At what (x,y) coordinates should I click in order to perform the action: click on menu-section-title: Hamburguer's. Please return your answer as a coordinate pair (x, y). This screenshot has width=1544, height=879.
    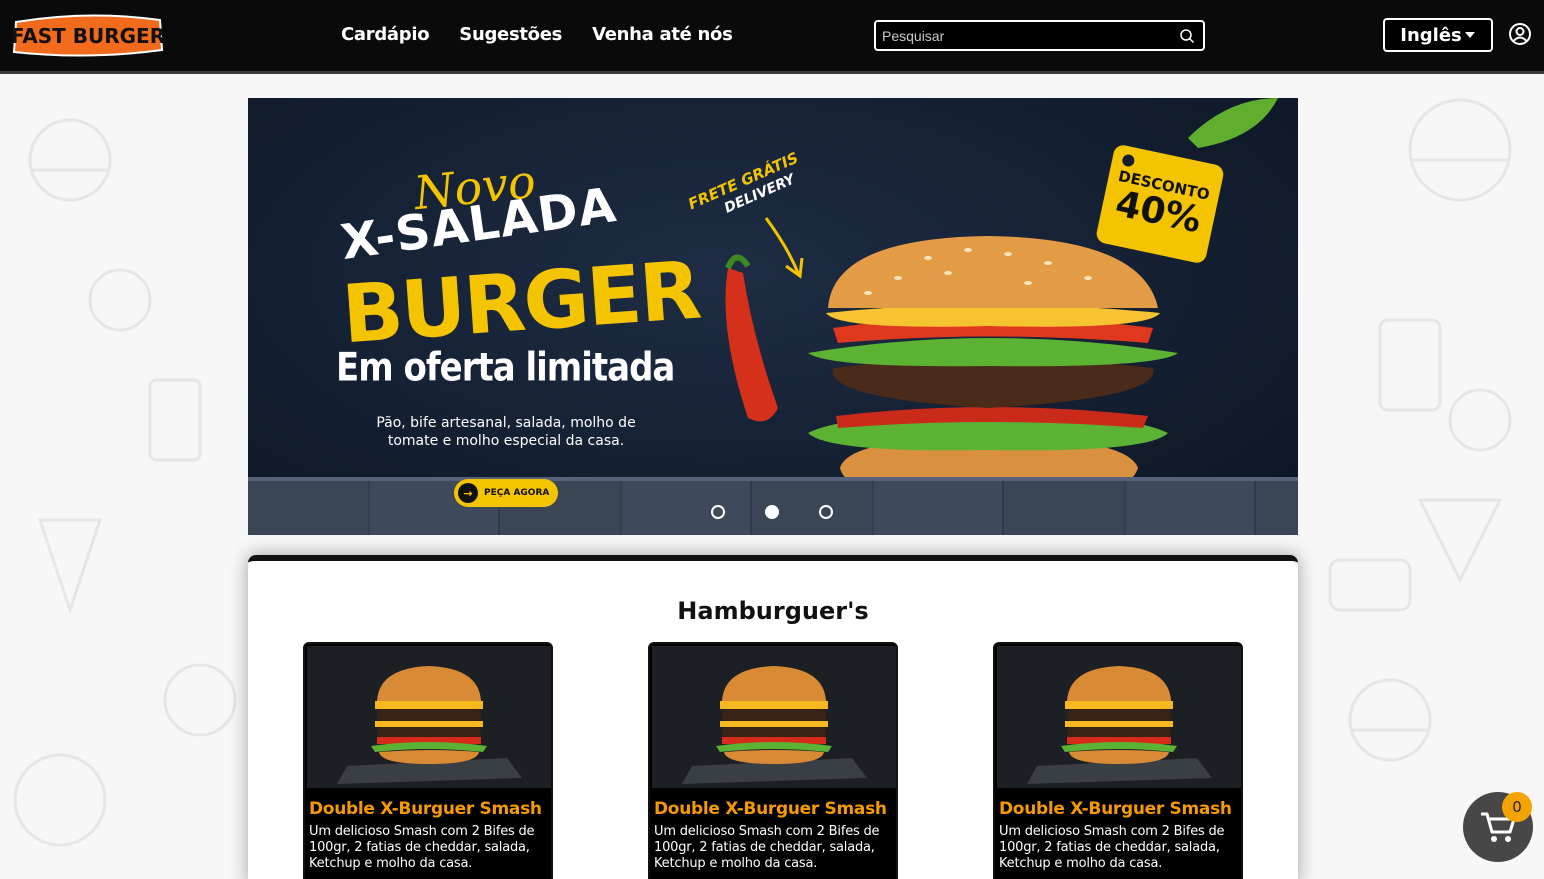
    Looking at the image, I should click on (773, 611).